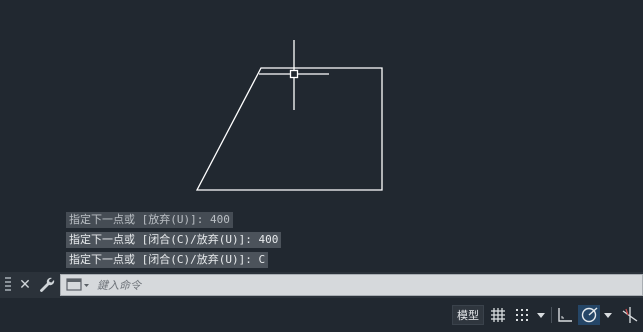 This screenshot has height=332, width=643. What do you see at coordinates (78, 285) in the screenshot?
I see `recent-commands-icon` at bounding box center [78, 285].